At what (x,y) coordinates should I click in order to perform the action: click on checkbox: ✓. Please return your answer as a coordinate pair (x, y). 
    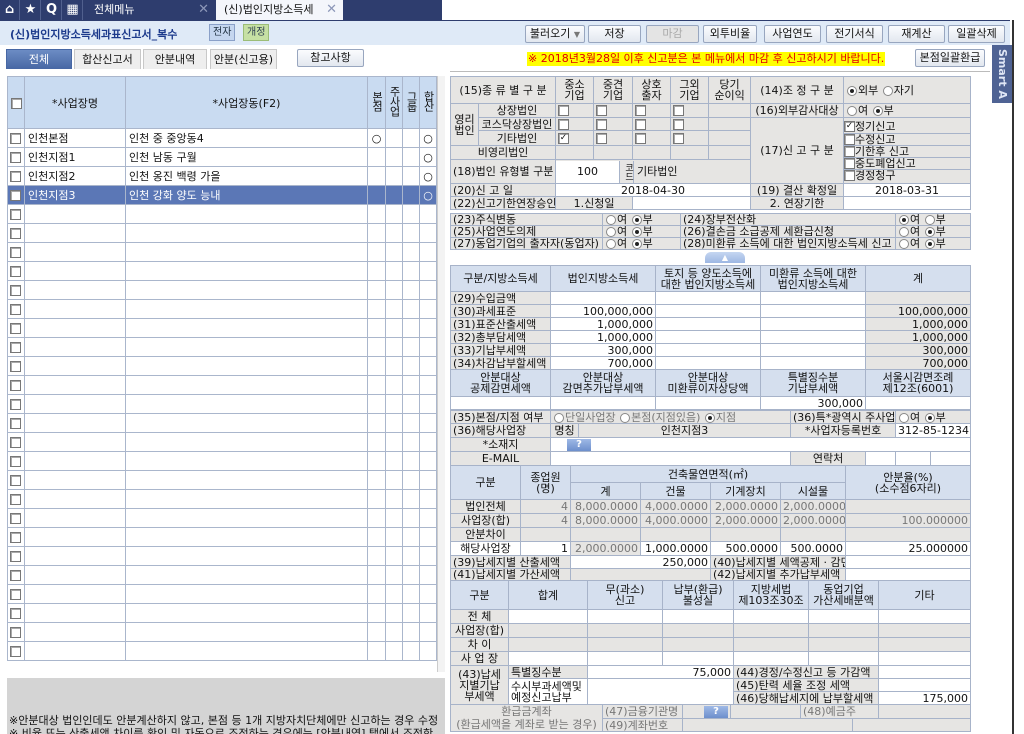
    Looking at the image, I should click on (564, 138).